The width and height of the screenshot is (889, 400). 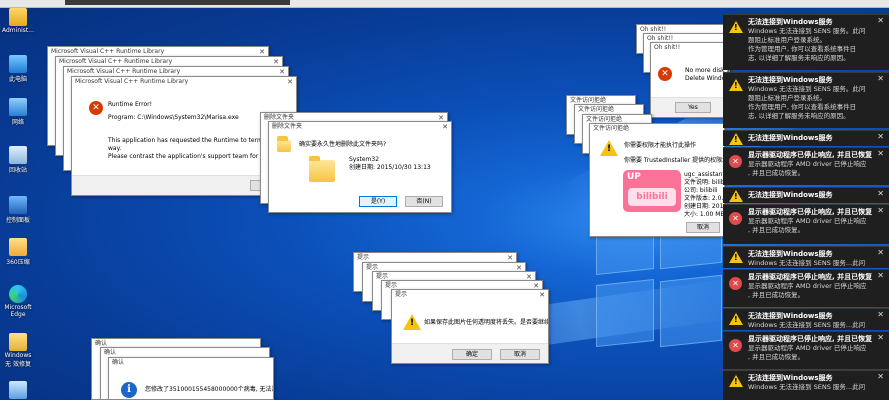 What do you see at coordinates (704, 214) in the screenshot?
I see `file-size: 大小: 1.00 MB` at bounding box center [704, 214].